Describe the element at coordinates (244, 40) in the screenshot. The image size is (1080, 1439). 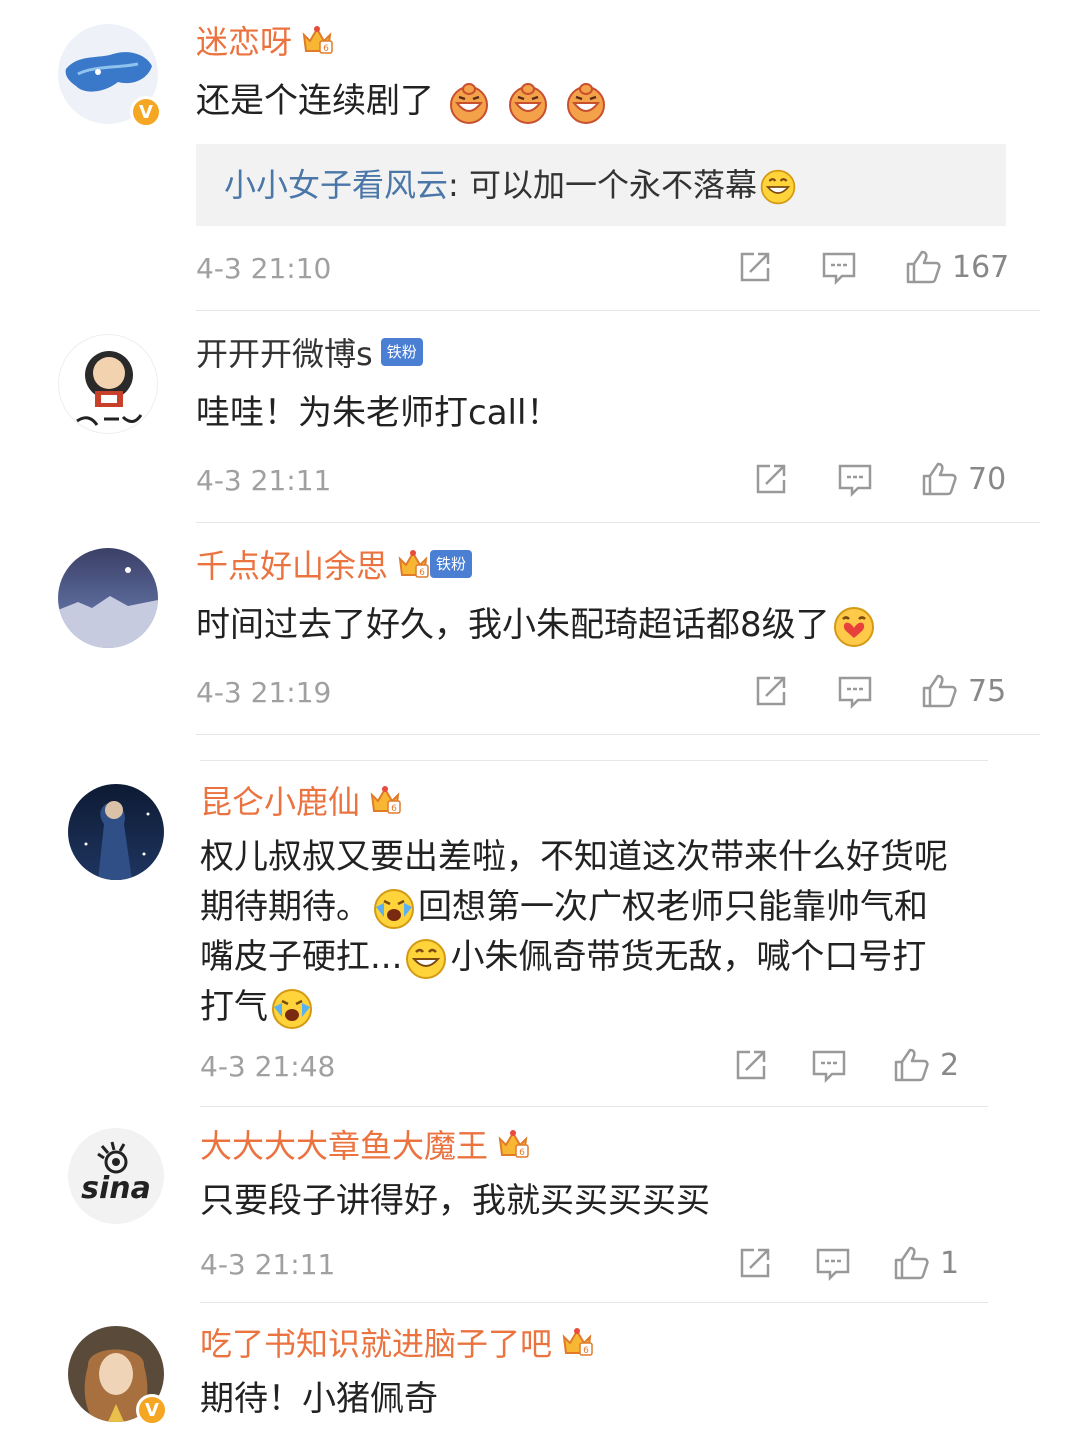
I see `username: 迷恋呀` at that location.